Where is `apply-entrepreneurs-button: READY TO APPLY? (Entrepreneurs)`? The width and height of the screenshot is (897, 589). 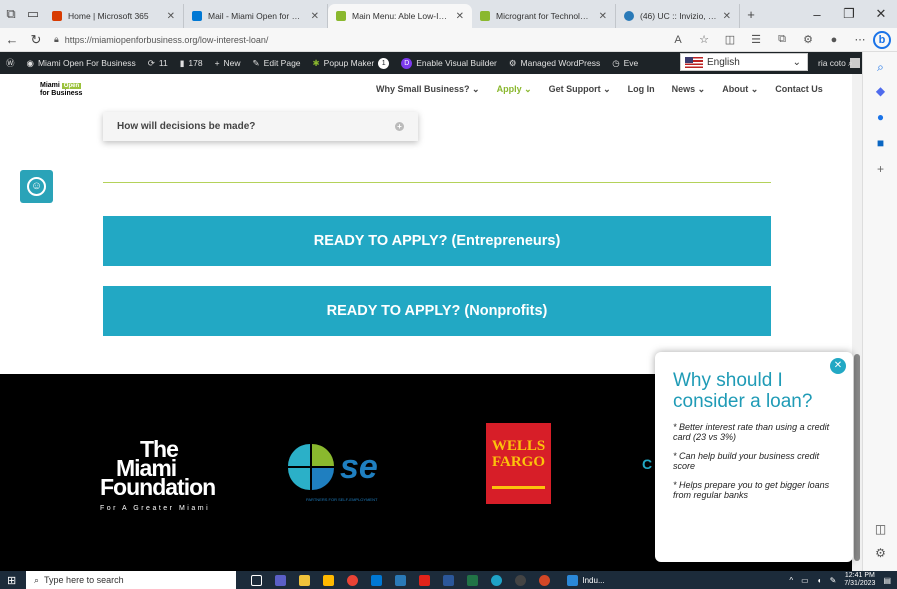 apply-entrepreneurs-button: READY TO APPLY? (Entrepreneurs) is located at coordinates (437, 241).